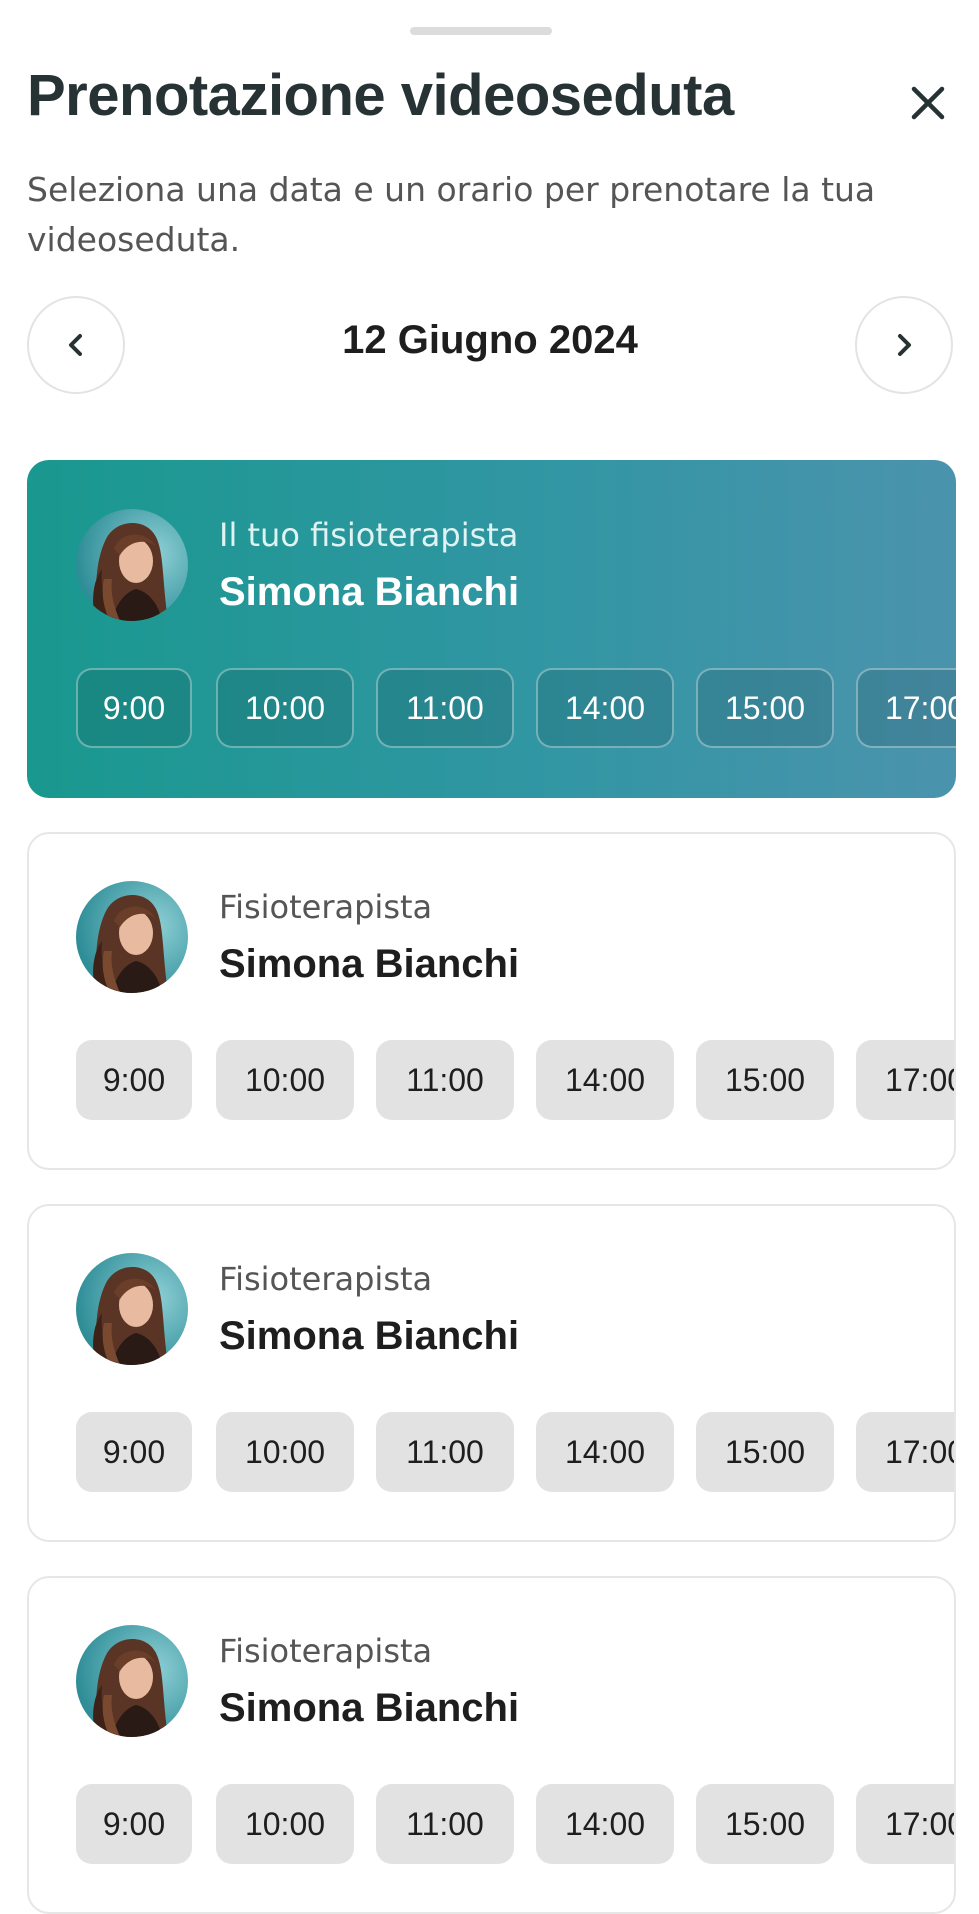 The height and width of the screenshot is (1914, 979). Describe the element at coordinates (380, 95) in the screenshot. I see `page-title: Prenotazione videoseduta` at that location.